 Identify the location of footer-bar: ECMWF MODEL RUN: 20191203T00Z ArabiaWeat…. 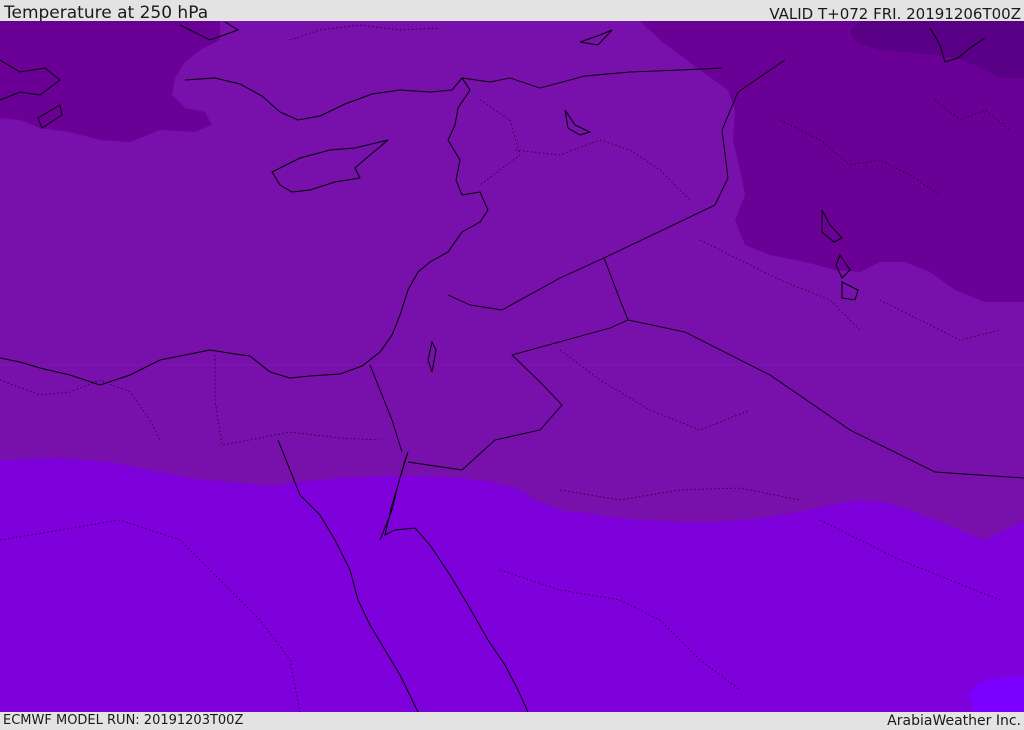
(512, 720).